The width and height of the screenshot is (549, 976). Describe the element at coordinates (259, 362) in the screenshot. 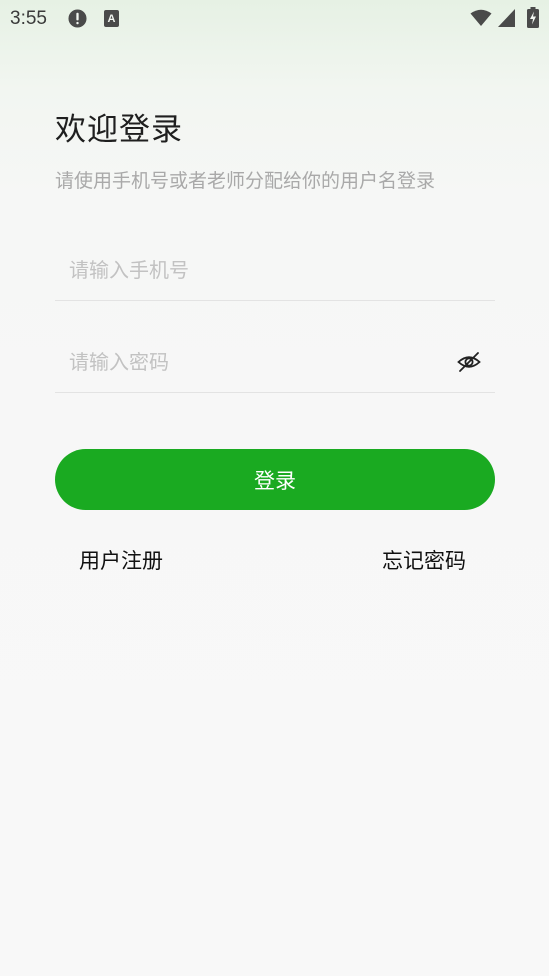

I see `password-input` at that location.